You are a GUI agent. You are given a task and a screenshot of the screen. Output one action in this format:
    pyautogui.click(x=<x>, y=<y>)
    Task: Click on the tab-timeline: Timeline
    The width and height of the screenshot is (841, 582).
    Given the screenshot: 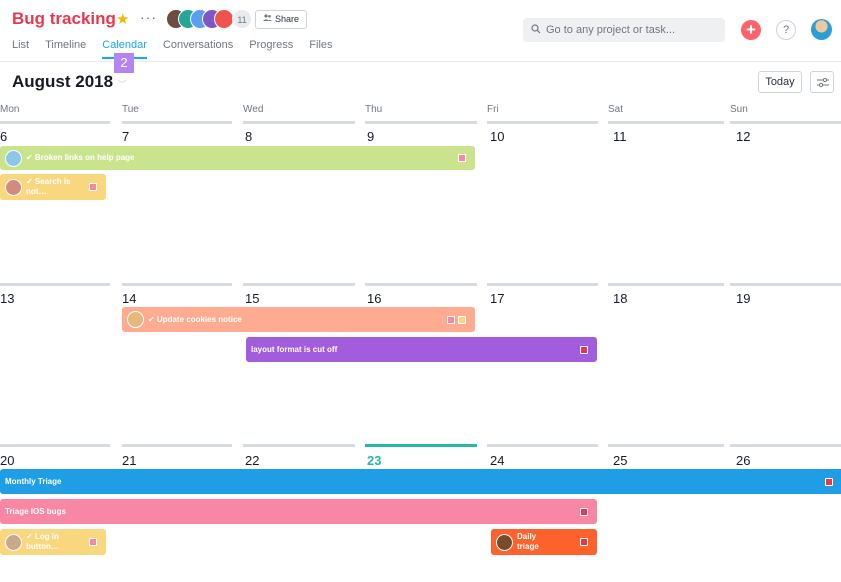 What is the action you would take?
    pyautogui.click(x=65, y=49)
    